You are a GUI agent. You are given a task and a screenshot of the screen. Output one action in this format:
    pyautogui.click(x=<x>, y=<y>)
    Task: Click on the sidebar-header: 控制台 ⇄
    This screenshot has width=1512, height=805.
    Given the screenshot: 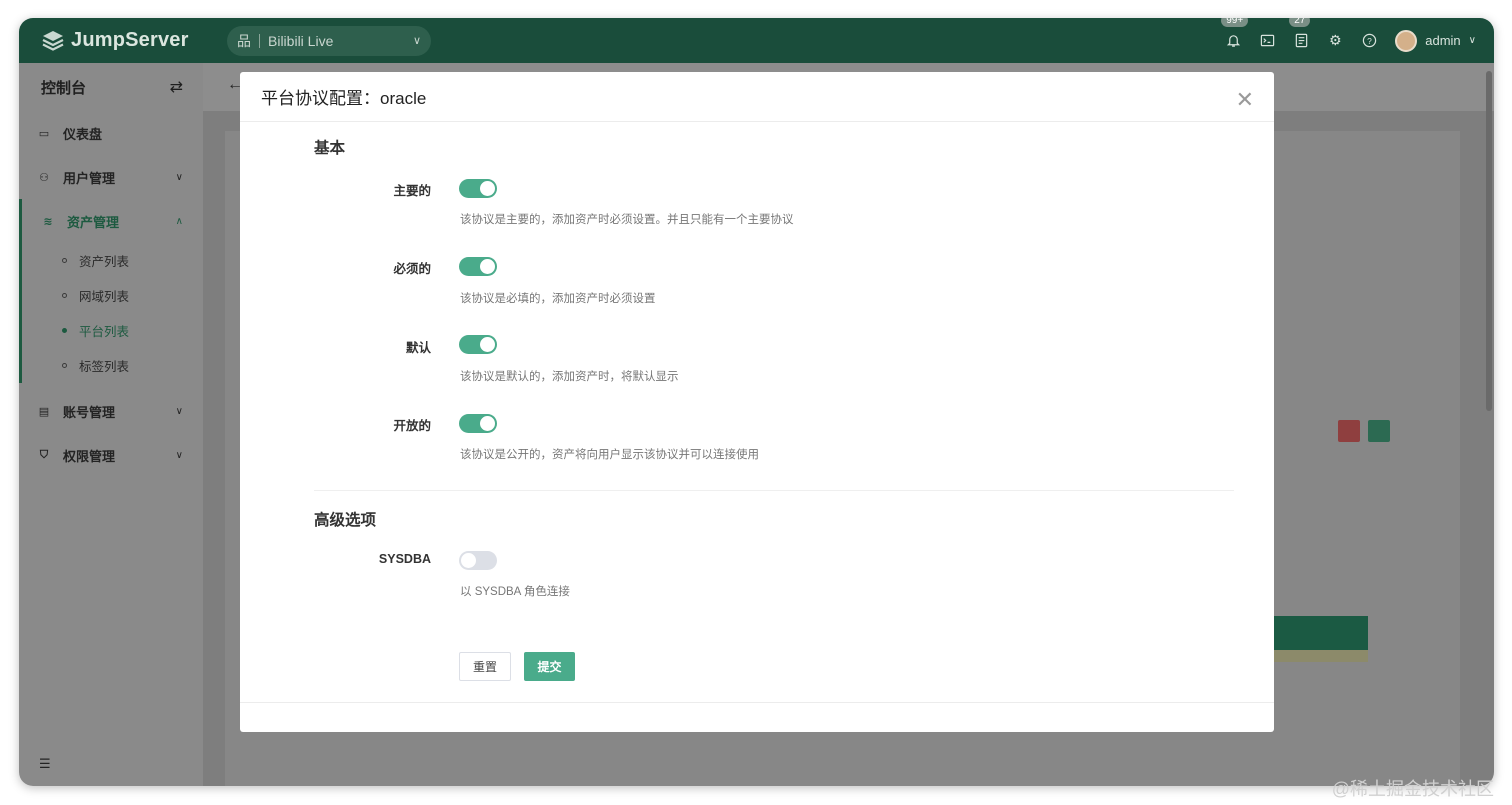 What is the action you would take?
    pyautogui.click(x=111, y=87)
    